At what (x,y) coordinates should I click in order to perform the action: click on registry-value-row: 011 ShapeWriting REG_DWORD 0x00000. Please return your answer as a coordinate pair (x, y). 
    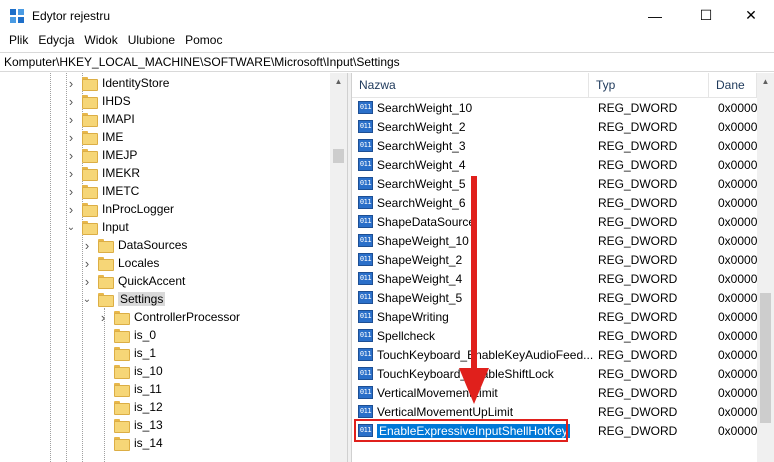
    Looking at the image, I should click on (555, 316).